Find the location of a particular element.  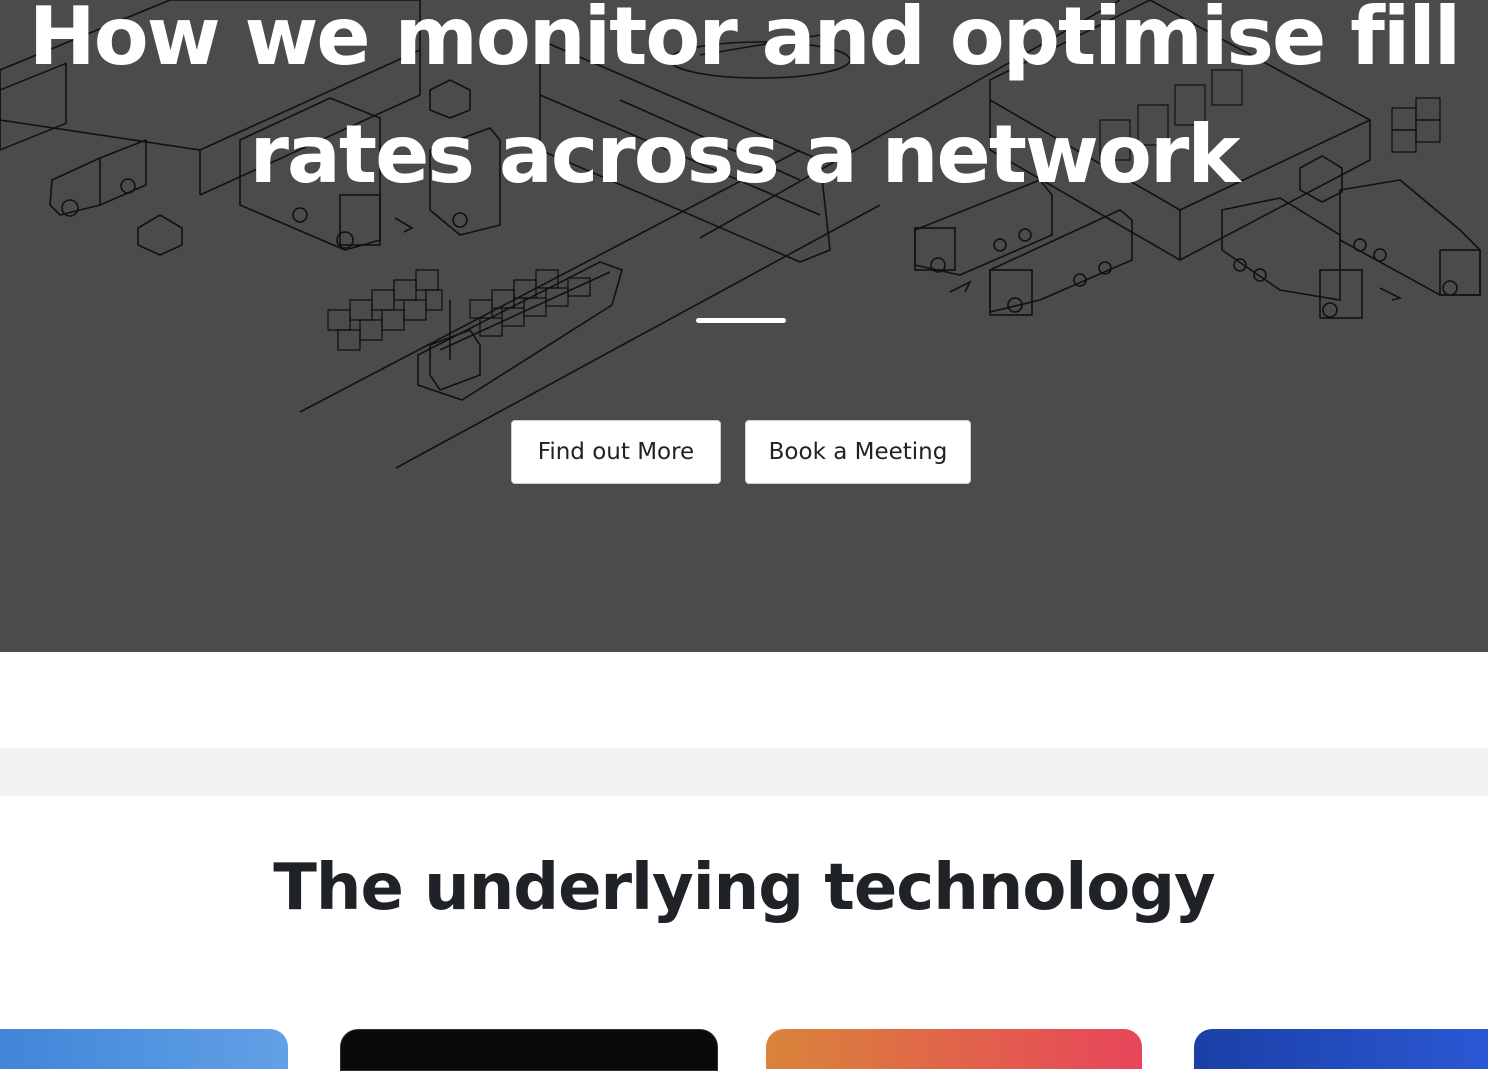

technology-section-title: The underlying technology is located at coordinates (744, 888).